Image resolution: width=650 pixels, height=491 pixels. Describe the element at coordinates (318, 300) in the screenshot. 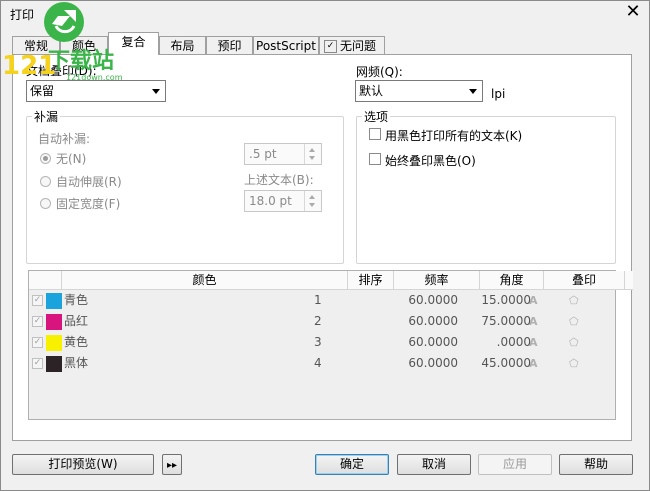

I see `order-value: 1` at that location.